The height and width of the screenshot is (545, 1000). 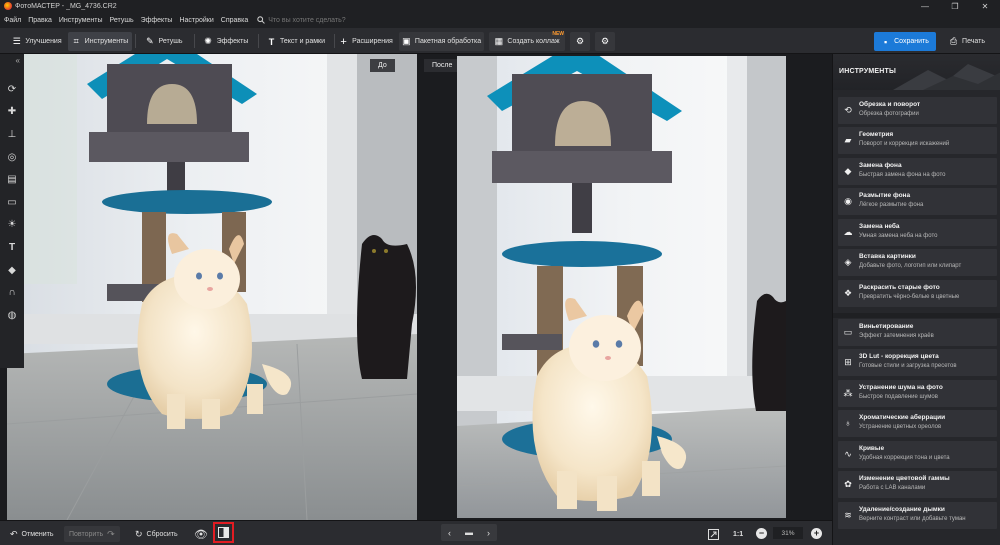 I want to click on redo-button: Повторить ↷, so click(x=92, y=534).